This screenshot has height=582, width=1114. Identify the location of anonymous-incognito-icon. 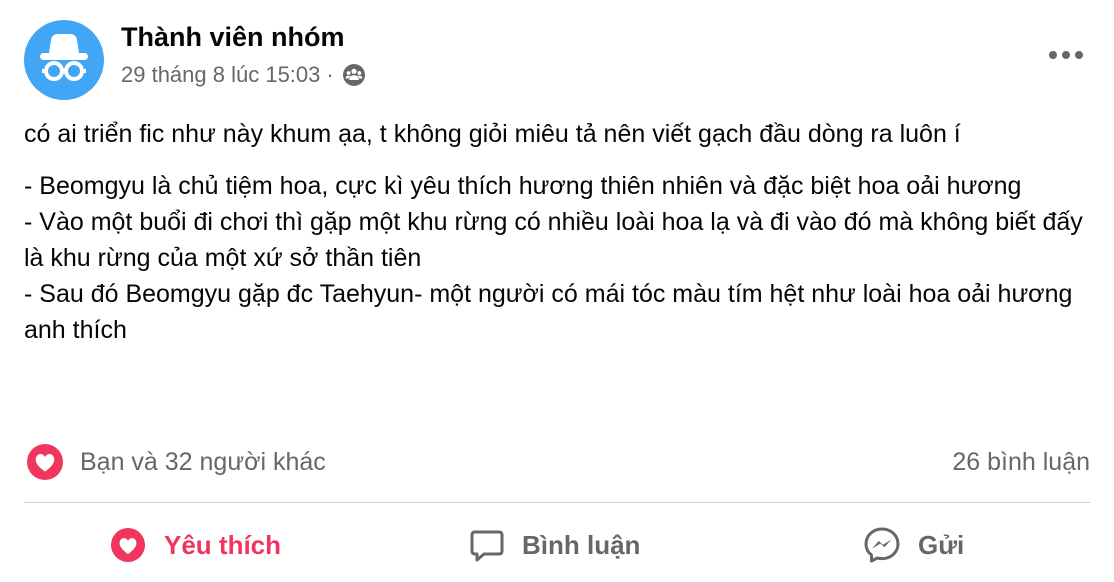
(64, 57).